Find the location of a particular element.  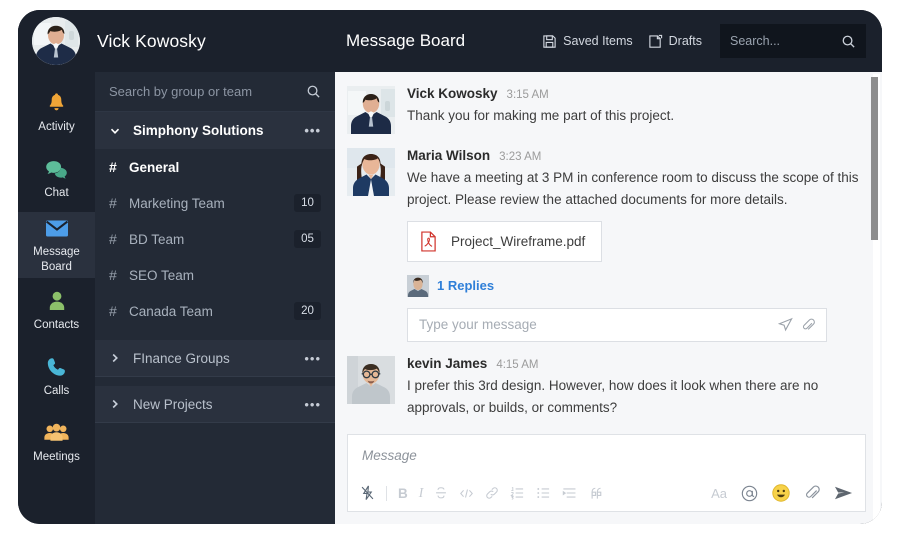

text-format-icon: Aa is located at coordinates (719, 493).